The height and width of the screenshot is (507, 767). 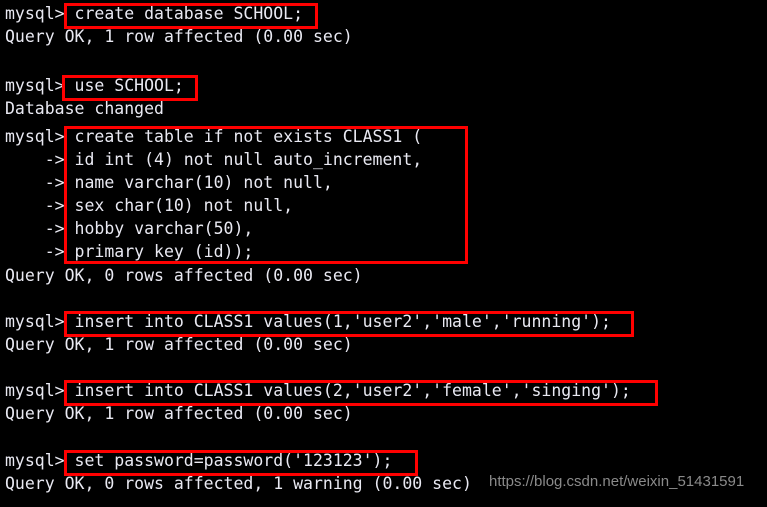 What do you see at coordinates (94, 85) in the screenshot?
I see `terminal-line: mysql> use SCHOOL;` at bounding box center [94, 85].